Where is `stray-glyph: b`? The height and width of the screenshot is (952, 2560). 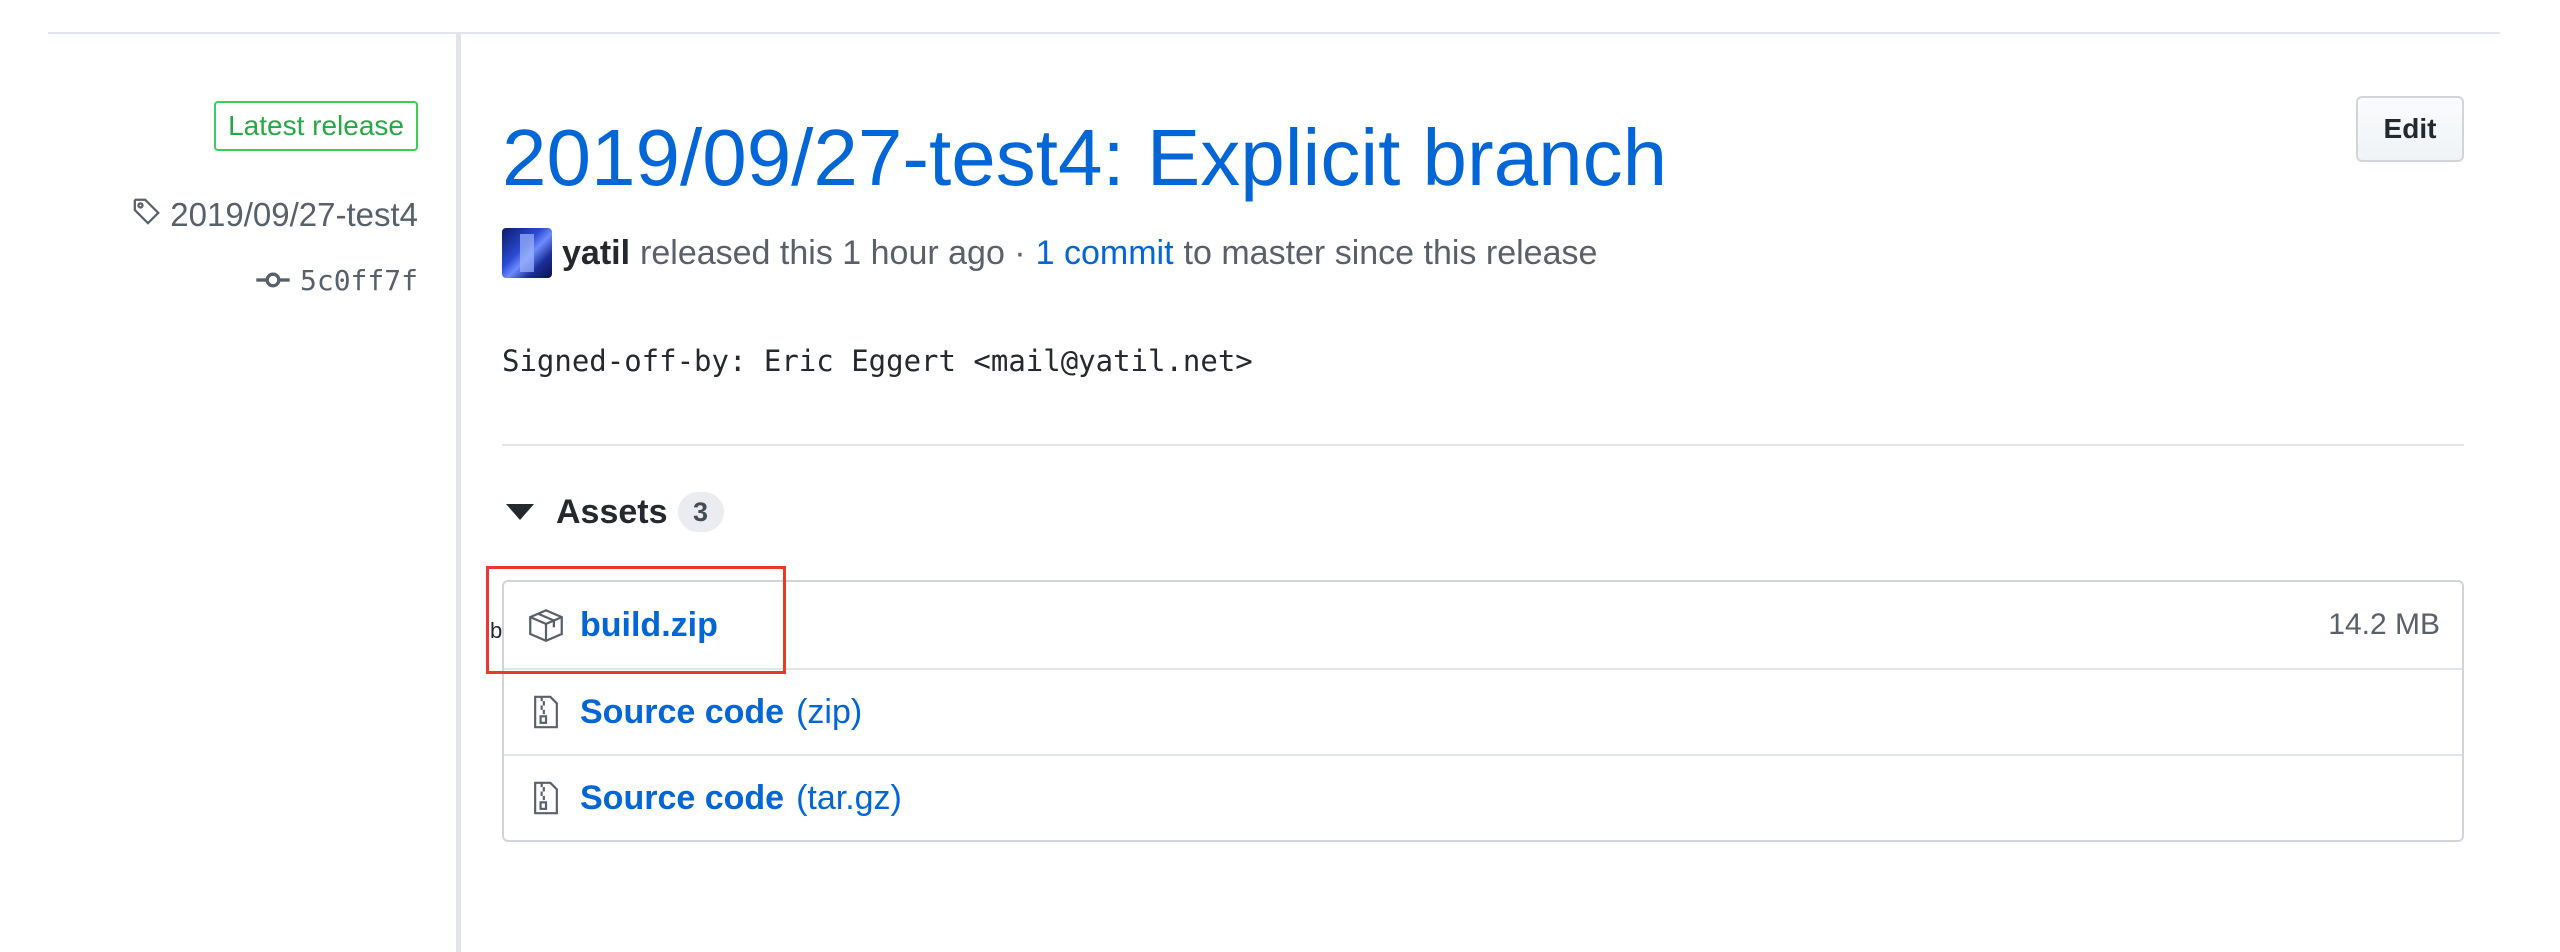 stray-glyph: b is located at coordinates (496, 630).